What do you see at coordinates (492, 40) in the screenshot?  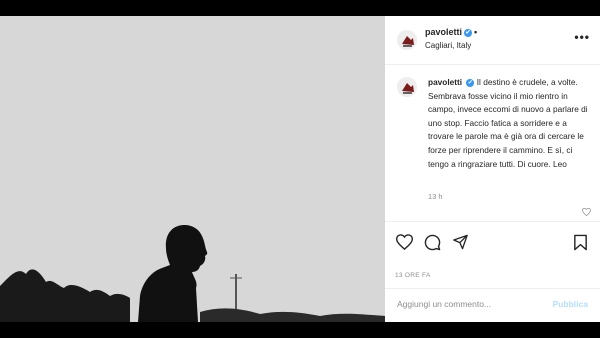 I see `post-header: pavoletti ✔ • Cagliari, Italy •••` at bounding box center [492, 40].